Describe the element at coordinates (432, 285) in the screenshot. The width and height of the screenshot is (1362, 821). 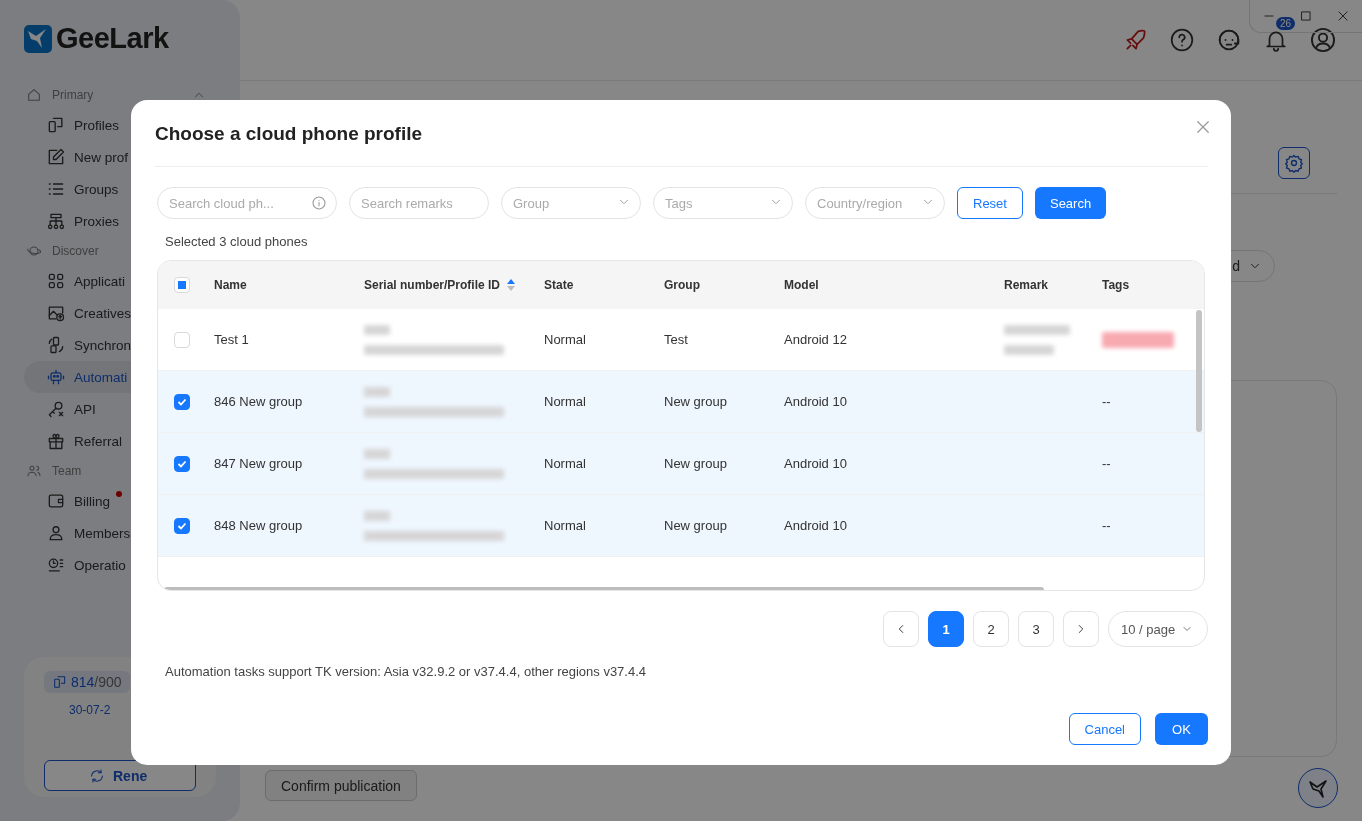
I see `column-header: Serial number/Profile ID` at that location.